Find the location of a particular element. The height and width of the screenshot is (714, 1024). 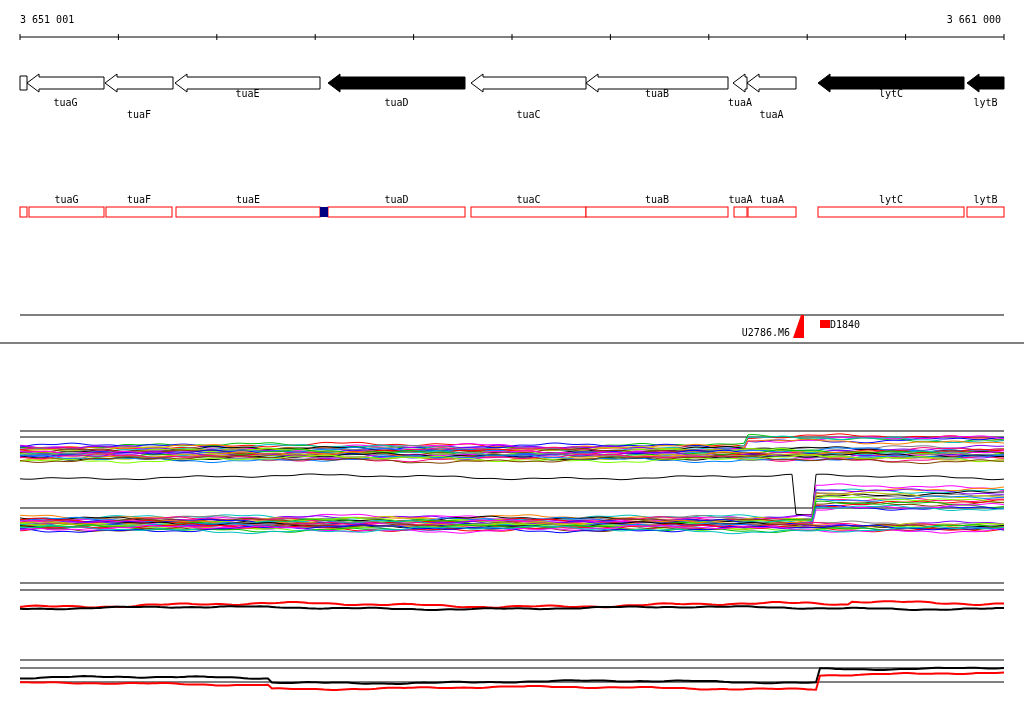

ruler-end-label: 3 661 000 is located at coordinates (973, 19).